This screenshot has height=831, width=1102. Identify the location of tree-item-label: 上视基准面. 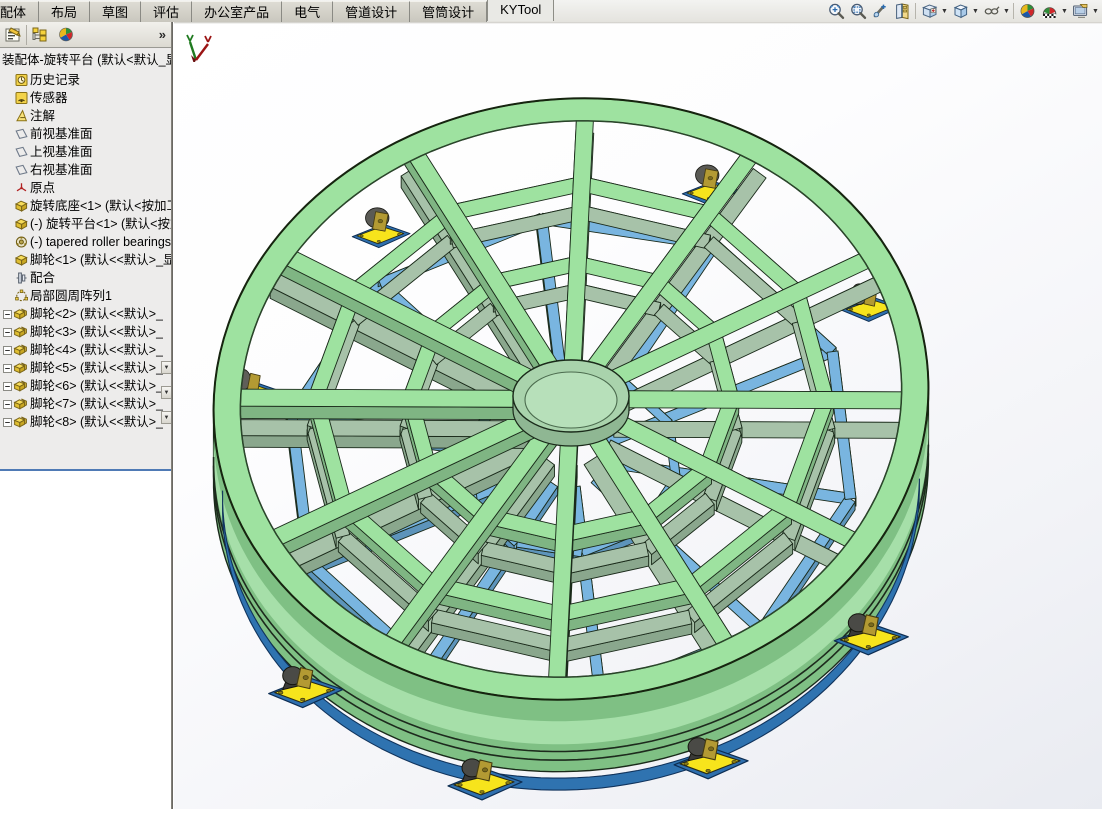
(61, 152).